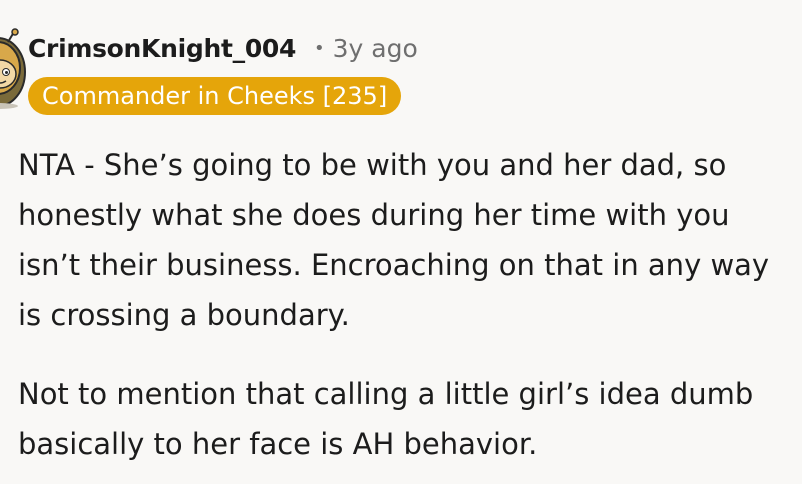 The height and width of the screenshot is (484, 802). I want to click on username: CrimsonKnight_004, so click(162, 48).